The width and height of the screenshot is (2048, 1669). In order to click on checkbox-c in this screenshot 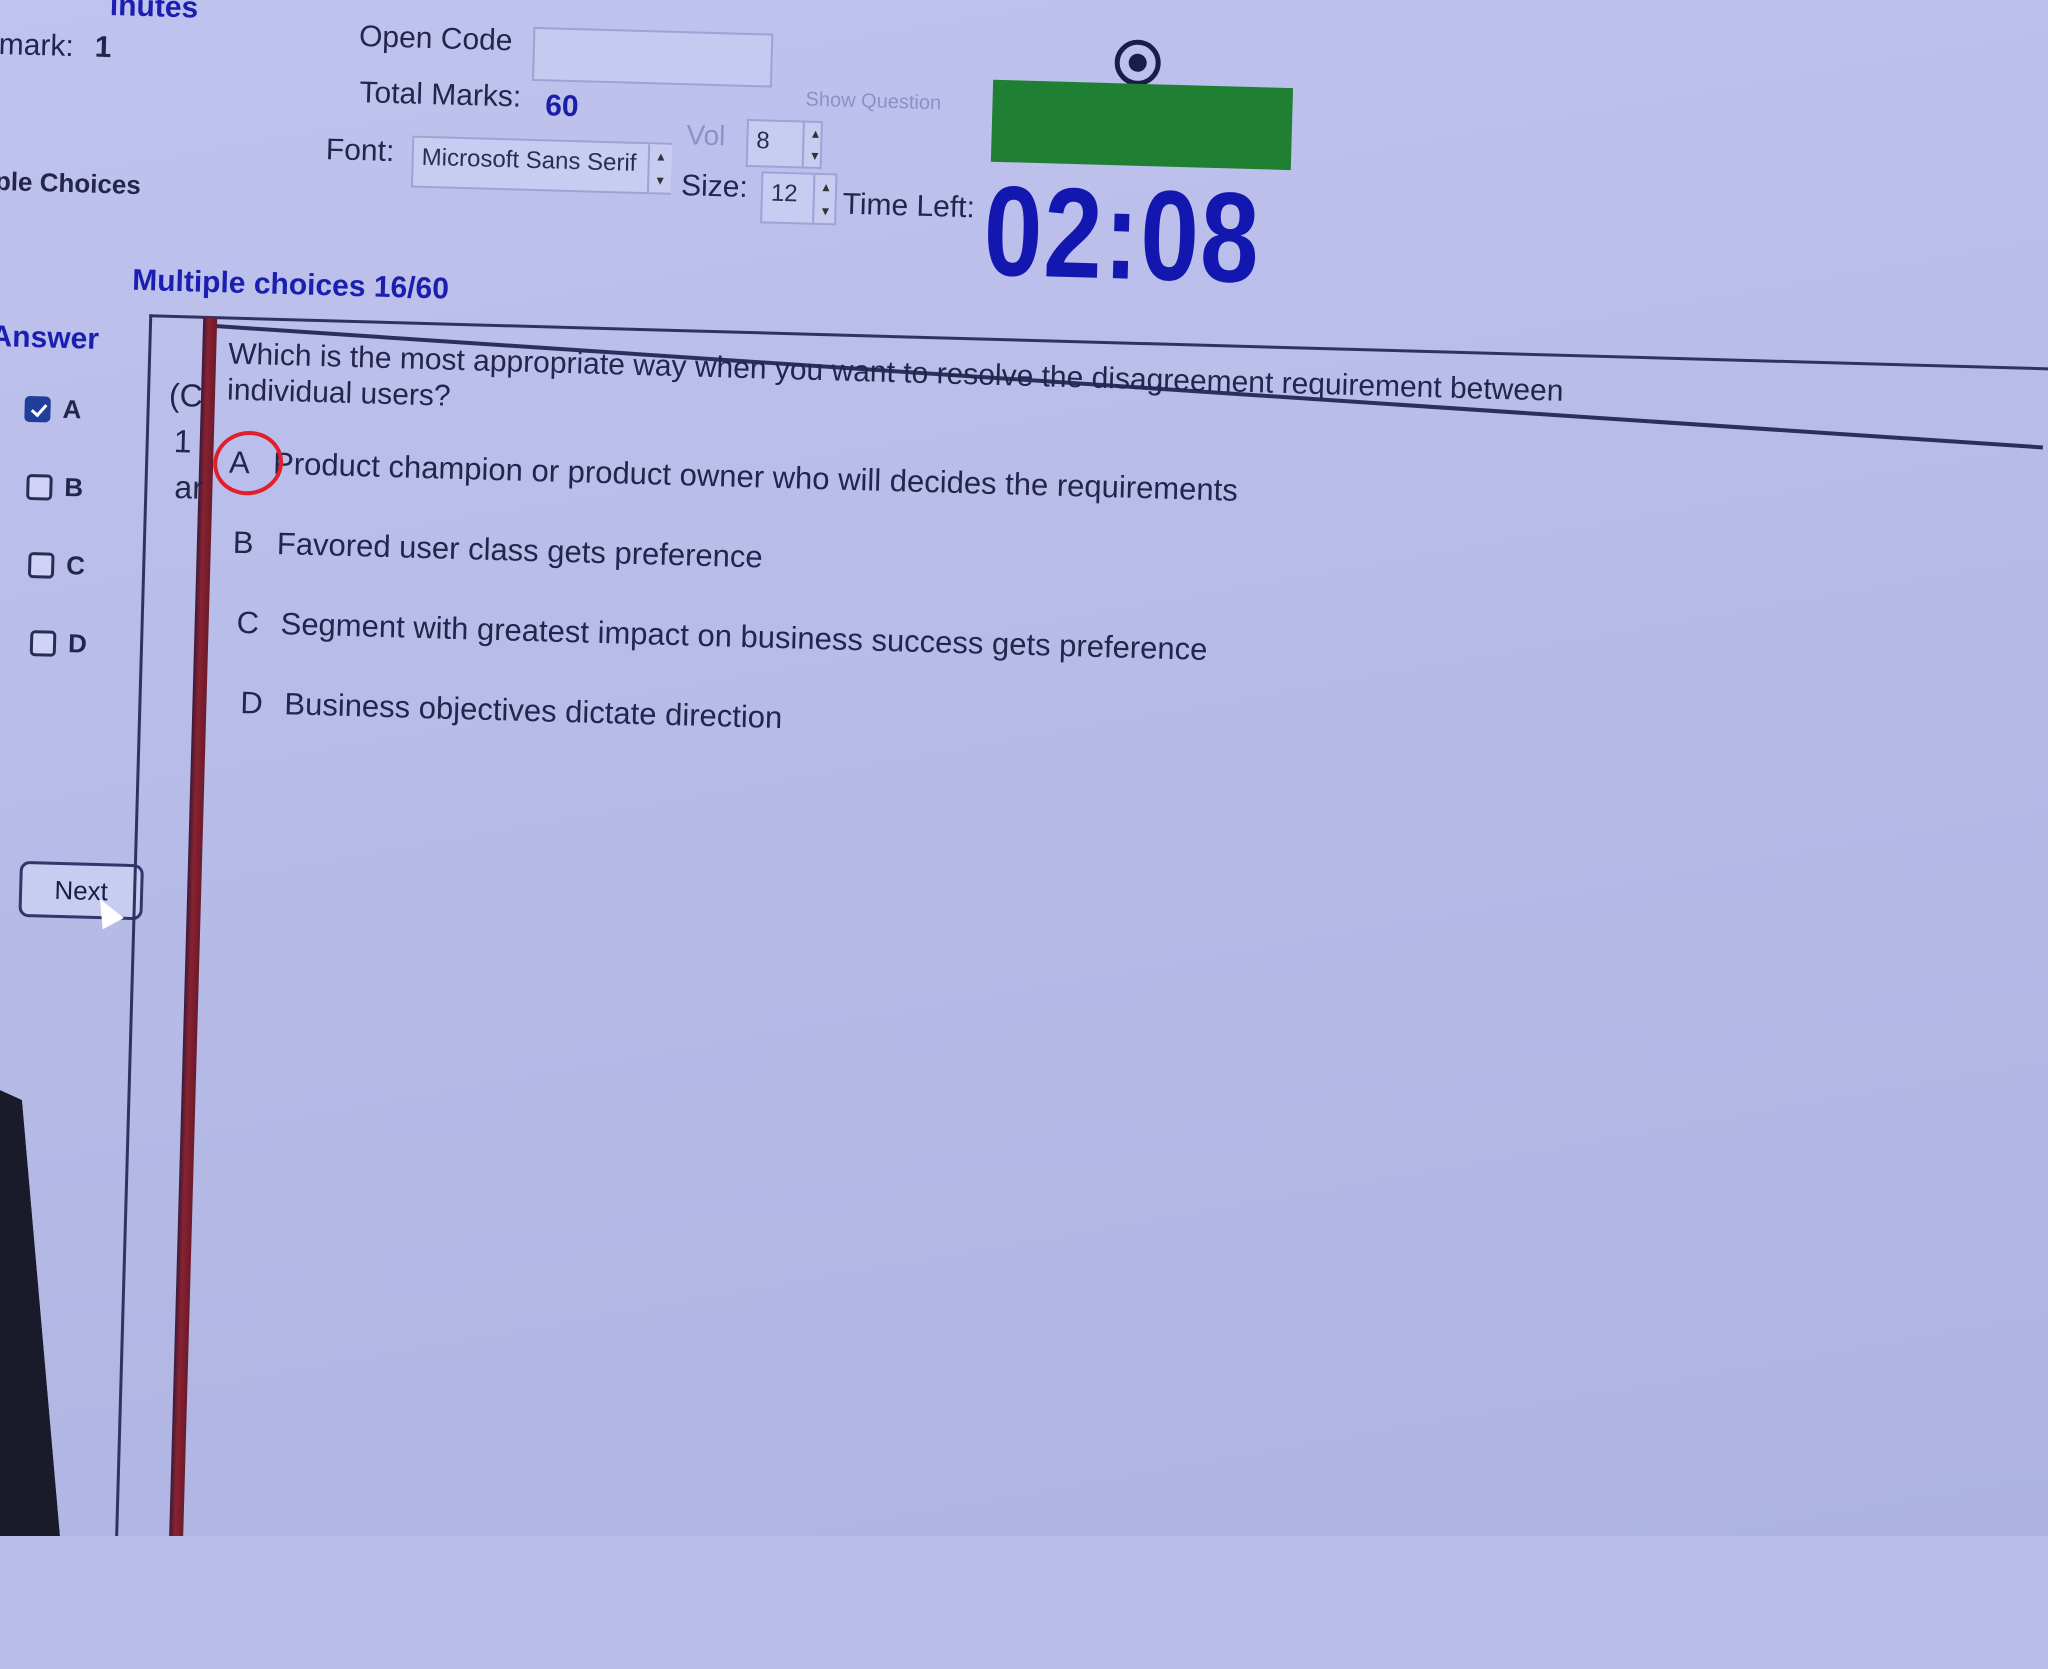, I will do `click(41, 565)`.